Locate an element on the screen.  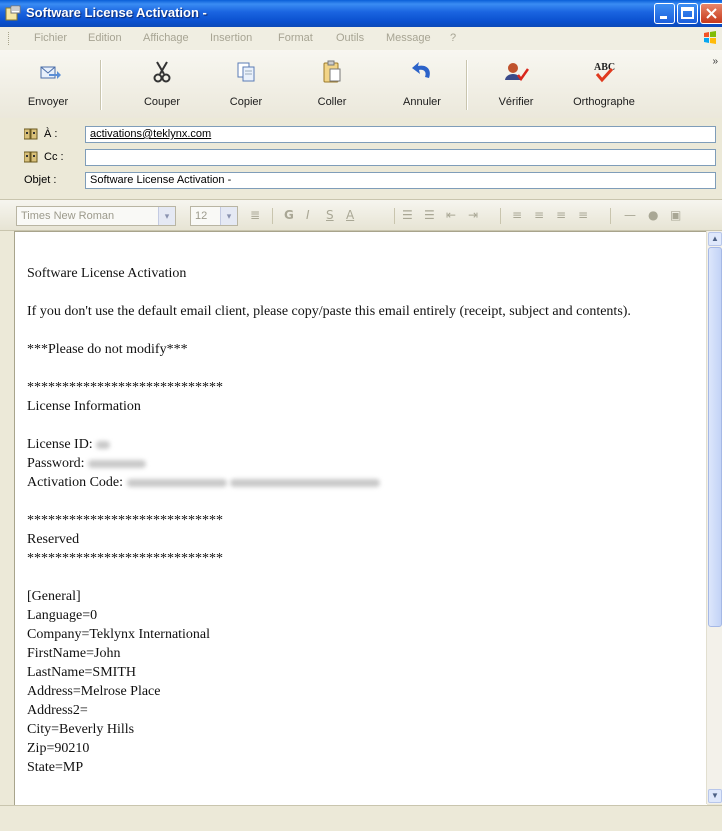
copy-icon is located at coordinates (246, 72).